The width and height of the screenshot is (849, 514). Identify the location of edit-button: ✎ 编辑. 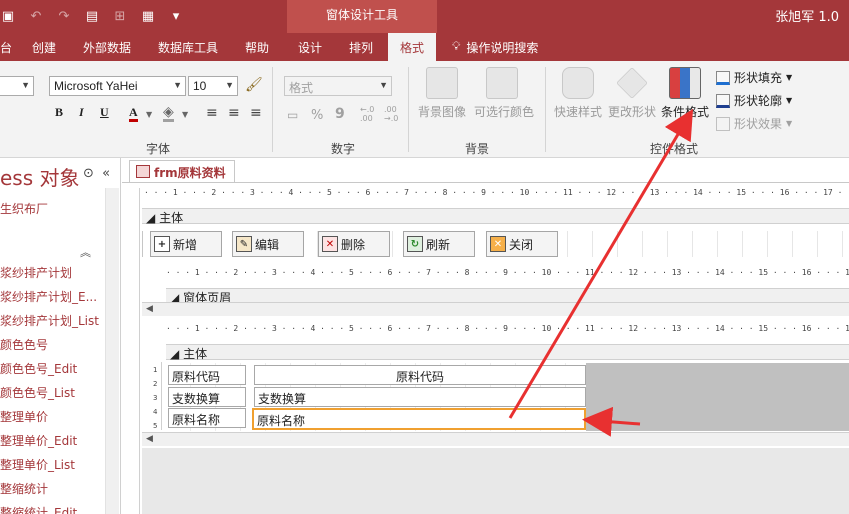
(268, 244).